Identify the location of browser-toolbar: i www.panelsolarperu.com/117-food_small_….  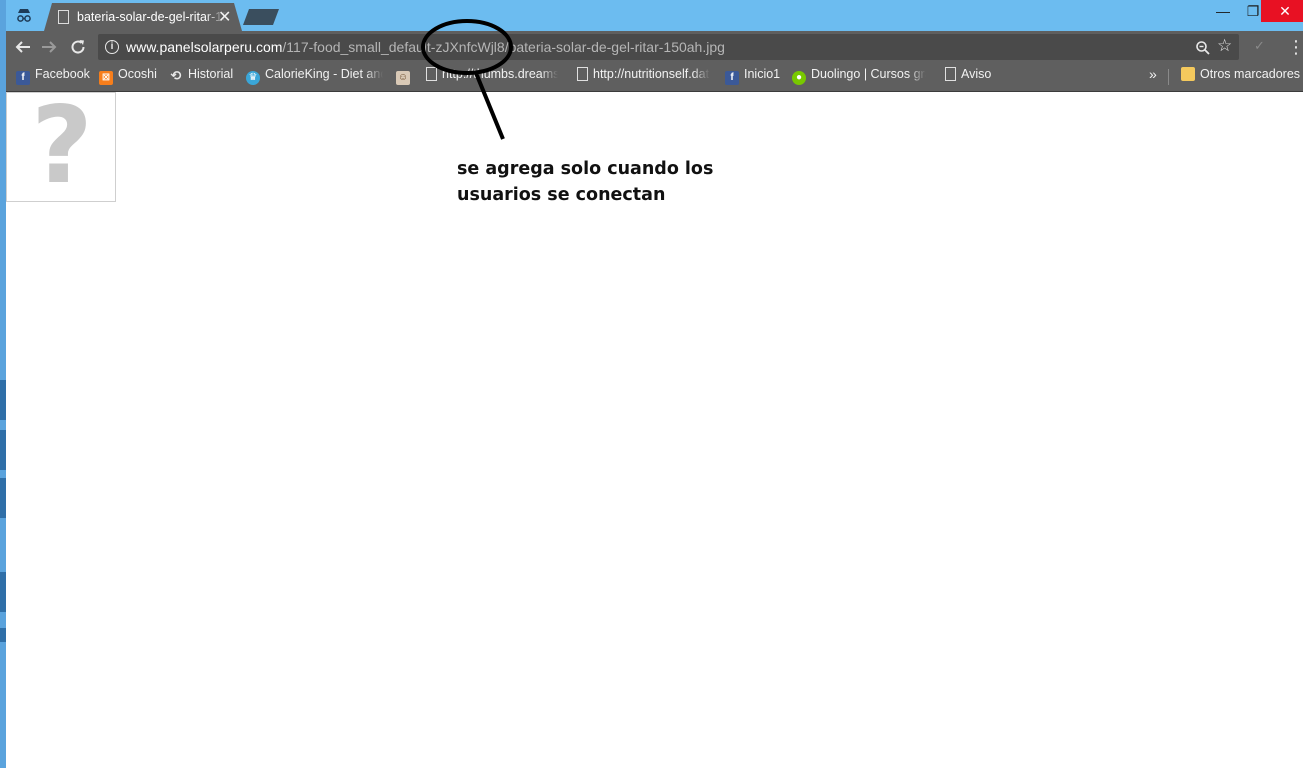
(654, 47).